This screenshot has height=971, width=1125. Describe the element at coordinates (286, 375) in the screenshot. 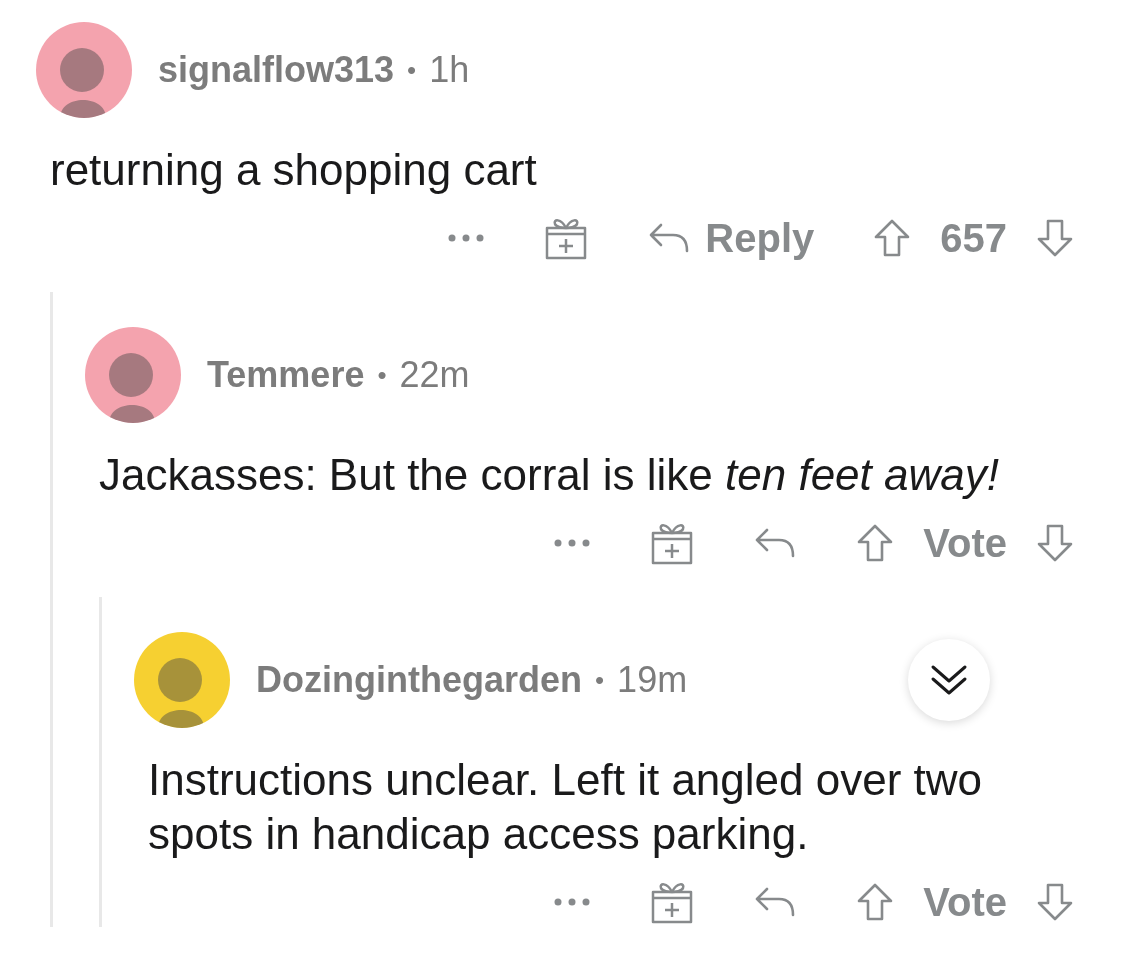

I see `username: Temmere` at that location.